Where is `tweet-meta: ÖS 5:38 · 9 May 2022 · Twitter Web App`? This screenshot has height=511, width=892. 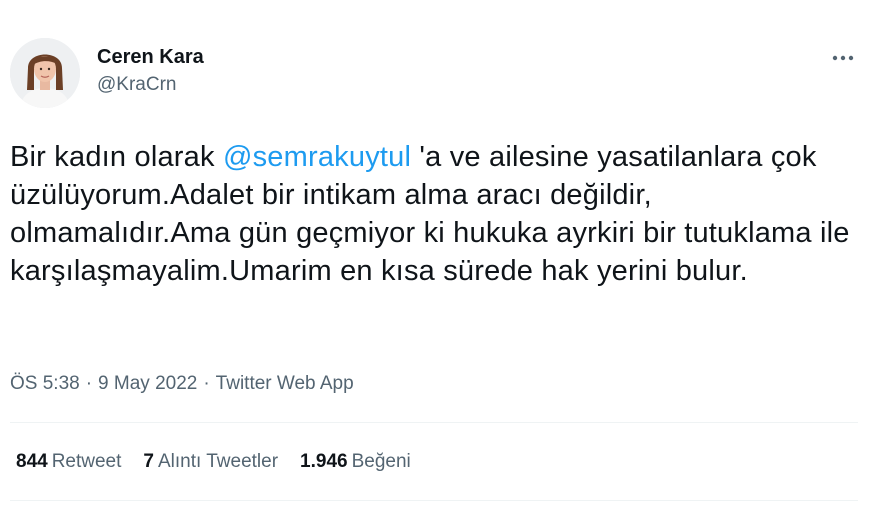 tweet-meta: ÖS 5:38 · 9 May 2022 · Twitter Web App is located at coordinates (182, 384).